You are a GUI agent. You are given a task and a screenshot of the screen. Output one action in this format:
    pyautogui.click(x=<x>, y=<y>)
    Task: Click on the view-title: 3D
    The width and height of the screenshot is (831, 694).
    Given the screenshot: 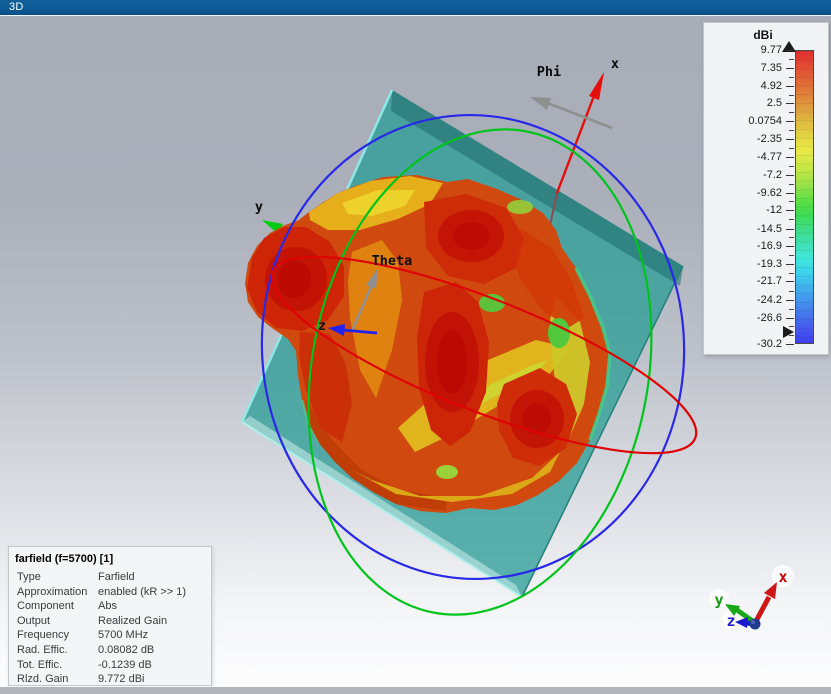 What is the action you would take?
    pyautogui.click(x=16, y=7)
    